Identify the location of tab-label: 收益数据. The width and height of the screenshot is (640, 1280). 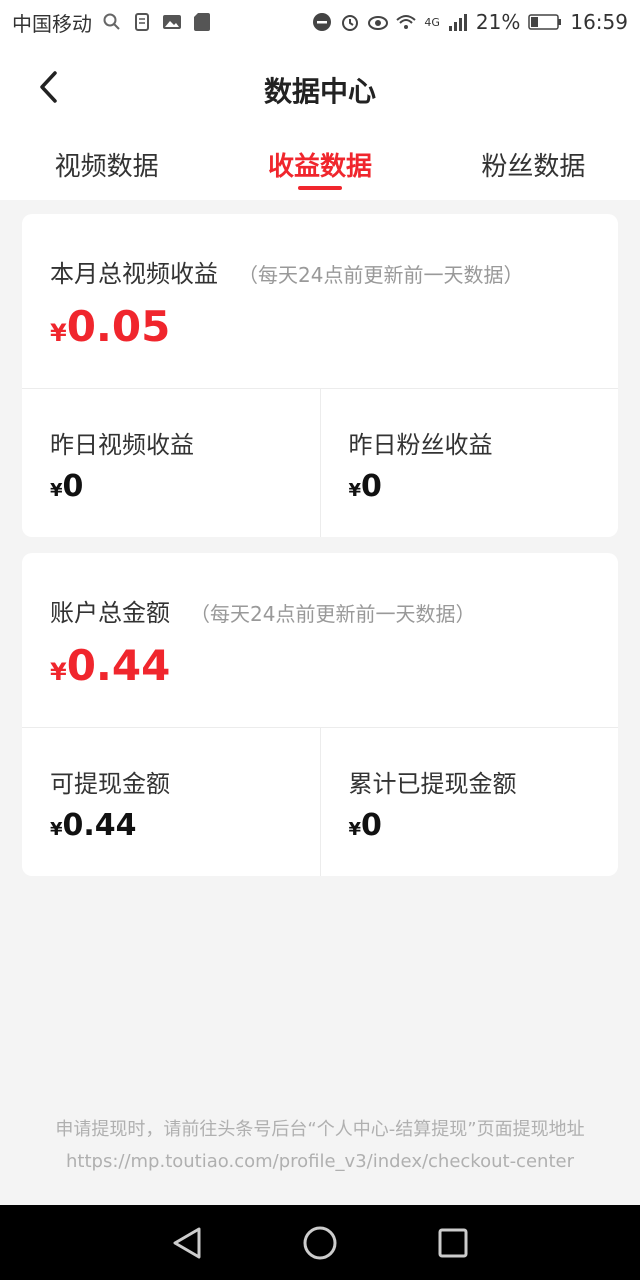
(319, 167).